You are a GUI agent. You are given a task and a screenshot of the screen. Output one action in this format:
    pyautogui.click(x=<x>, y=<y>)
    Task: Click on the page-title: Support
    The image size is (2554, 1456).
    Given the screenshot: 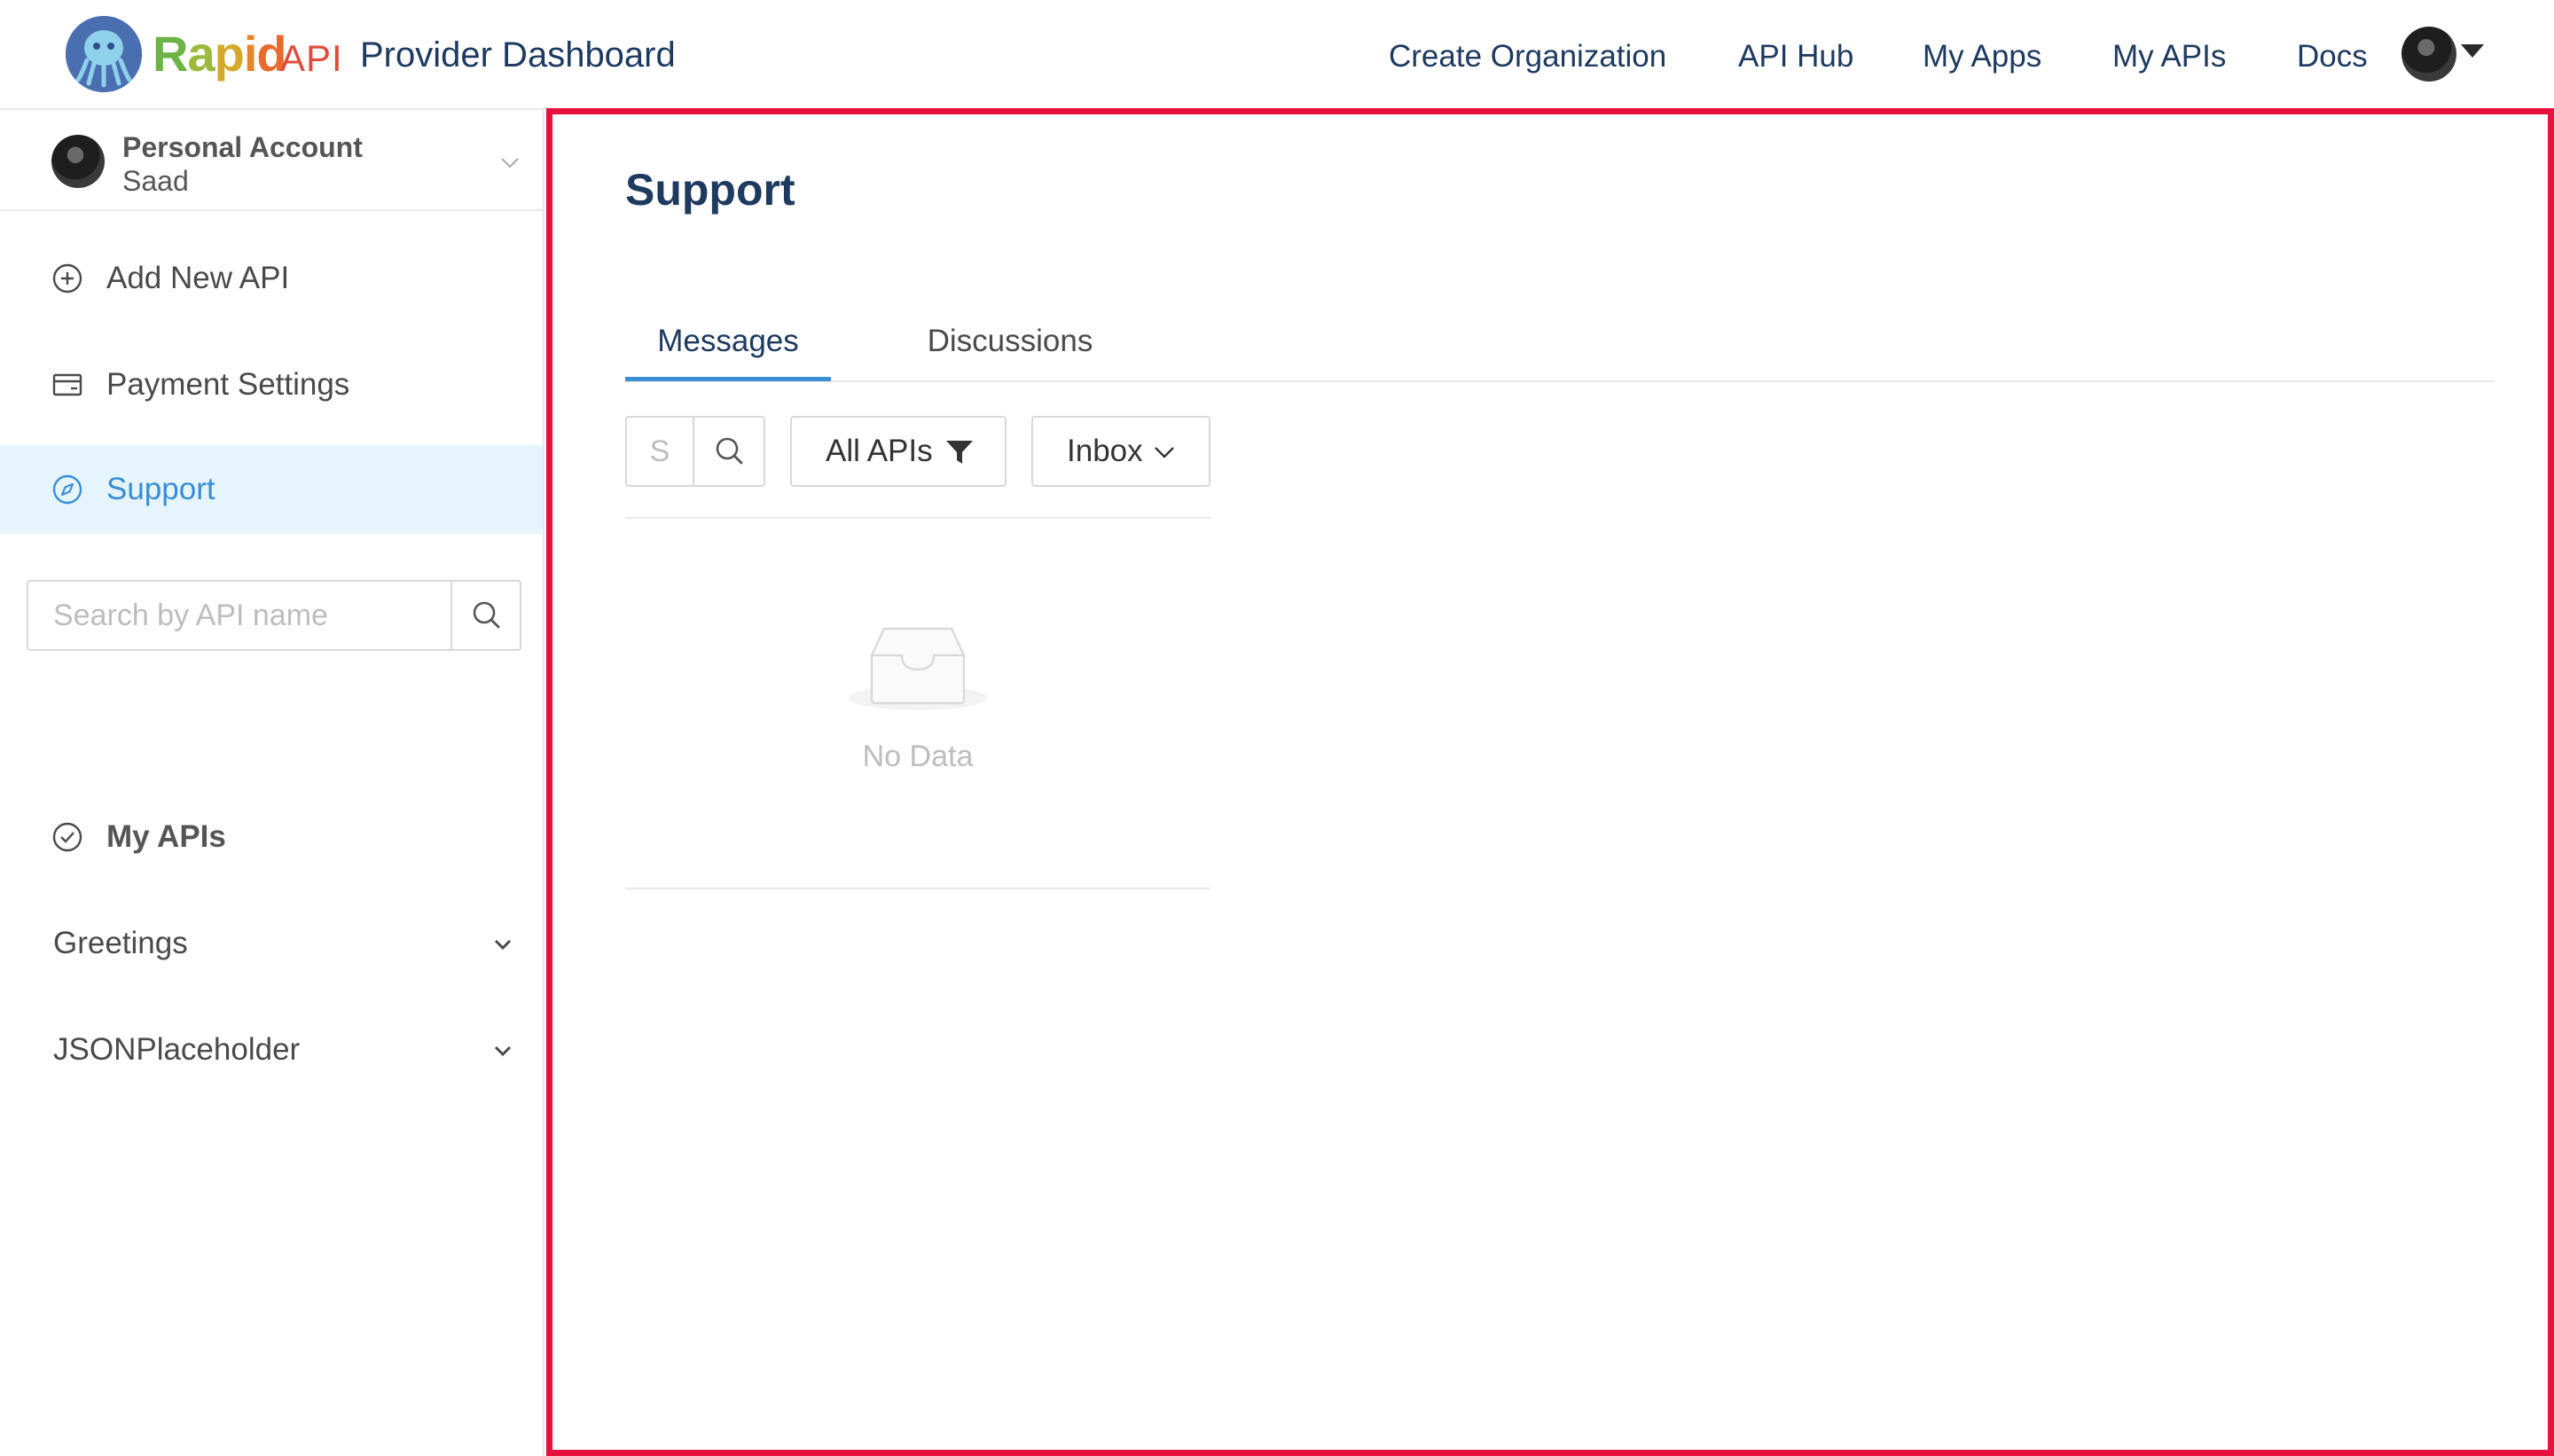 What is the action you would take?
    pyautogui.click(x=710, y=190)
    